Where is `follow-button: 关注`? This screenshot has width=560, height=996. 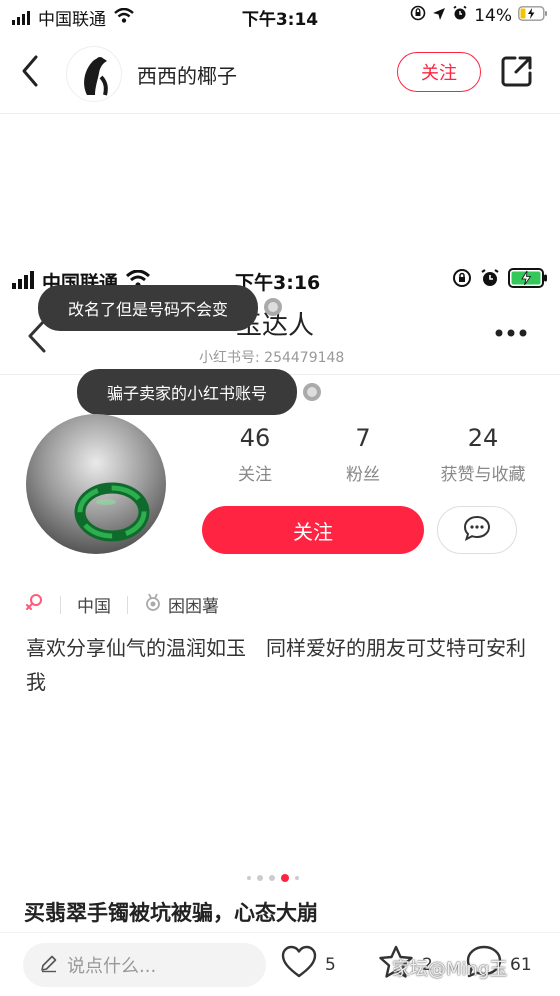 follow-button: 关注 is located at coordinates (439, 72).